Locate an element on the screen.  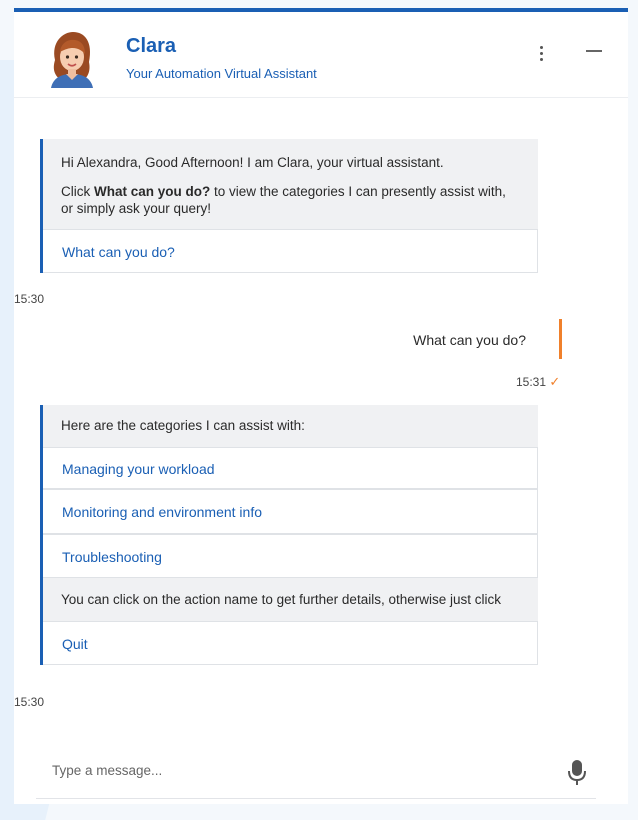
user-message-timestamp: 15:31 is located at coordinates (531, 382).